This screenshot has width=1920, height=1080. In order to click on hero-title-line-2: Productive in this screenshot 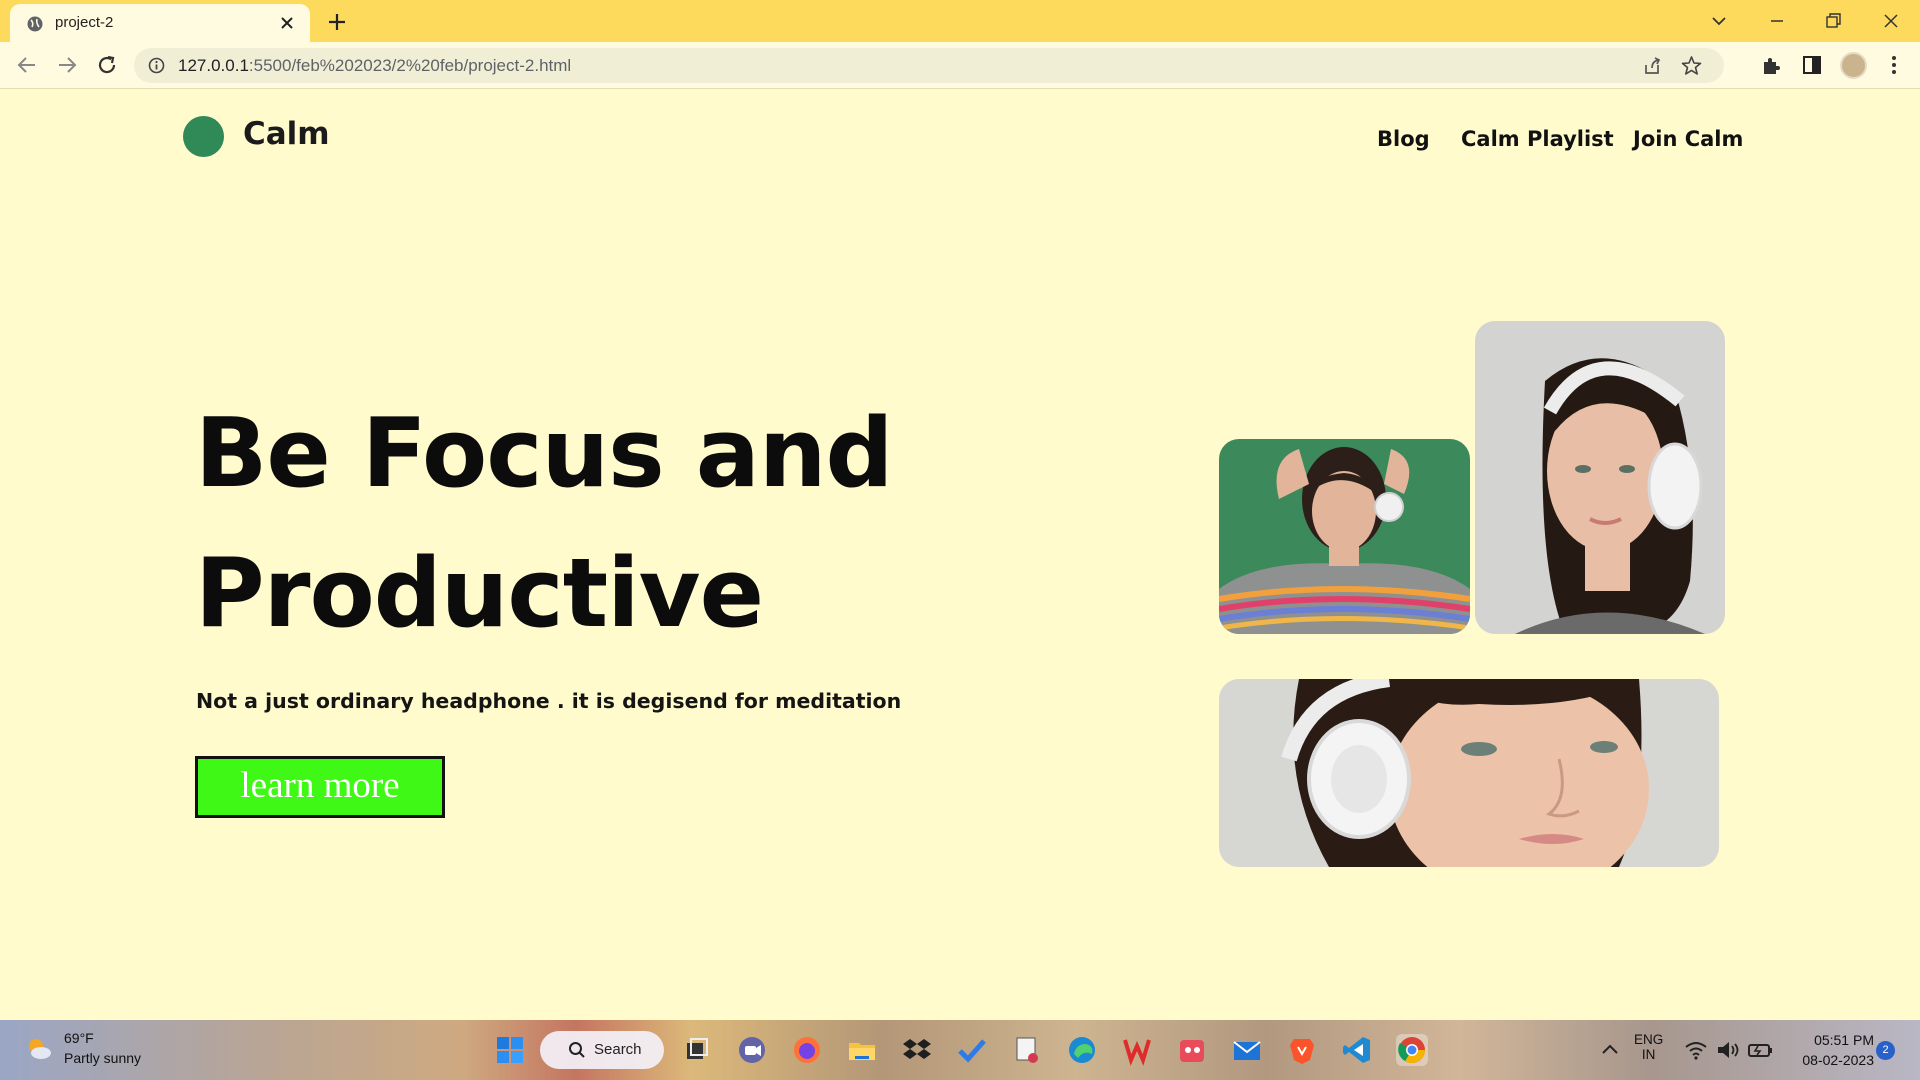, I will do `click(479, 594)`.